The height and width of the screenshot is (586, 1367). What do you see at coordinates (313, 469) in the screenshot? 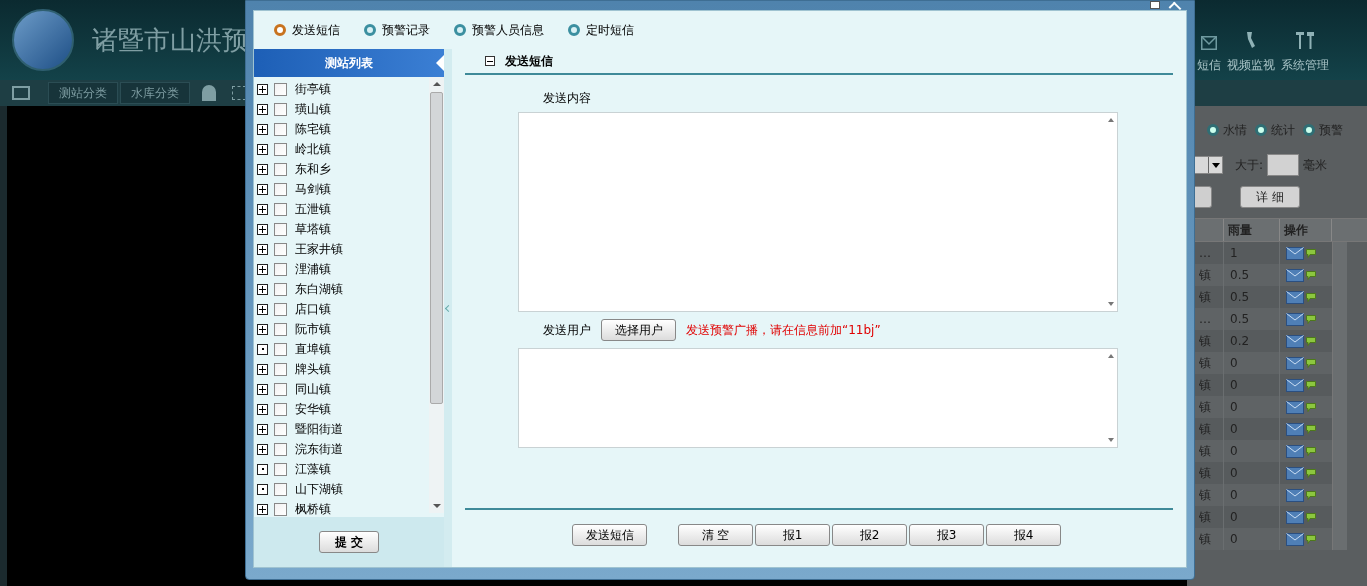
I see `station-label: 江藻镇` at bounding box center [313, 469].